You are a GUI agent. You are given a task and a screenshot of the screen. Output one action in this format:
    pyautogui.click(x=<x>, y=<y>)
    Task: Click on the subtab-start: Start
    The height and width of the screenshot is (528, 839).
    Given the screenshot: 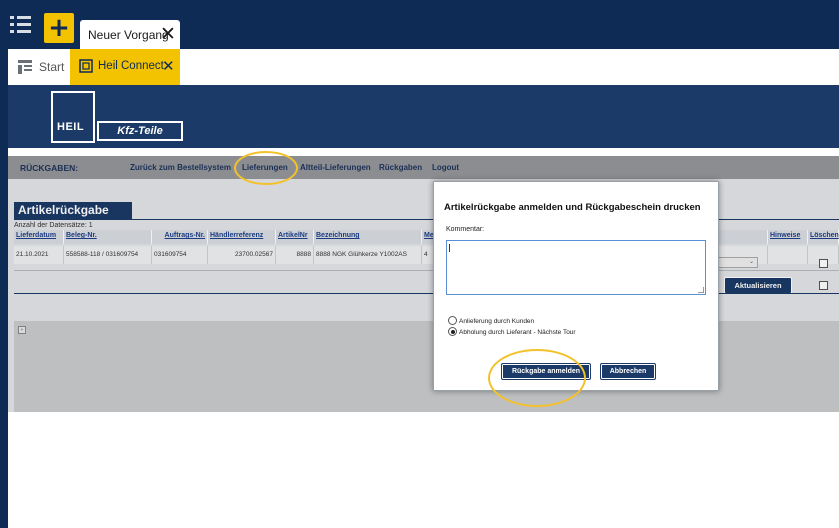 What is the action you would take?
    pyautogui.click(x=48, y=67)
    